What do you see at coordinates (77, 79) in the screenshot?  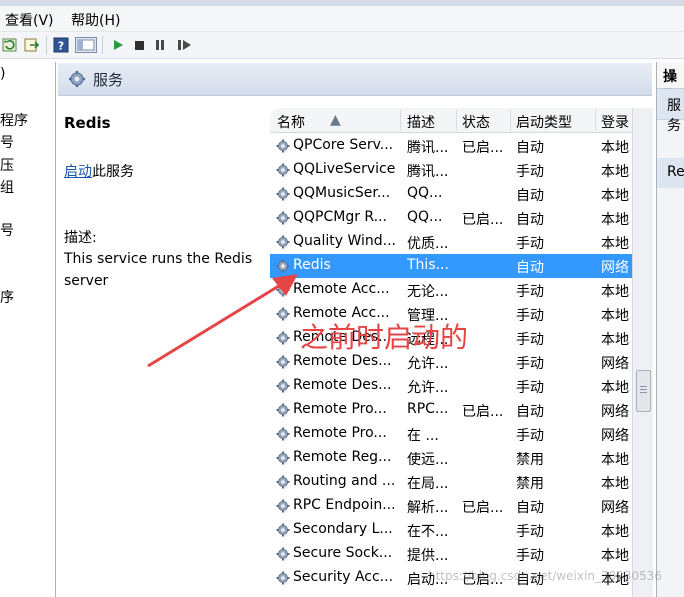 I see `services-gear-icon` at bounding box center [77, 79].